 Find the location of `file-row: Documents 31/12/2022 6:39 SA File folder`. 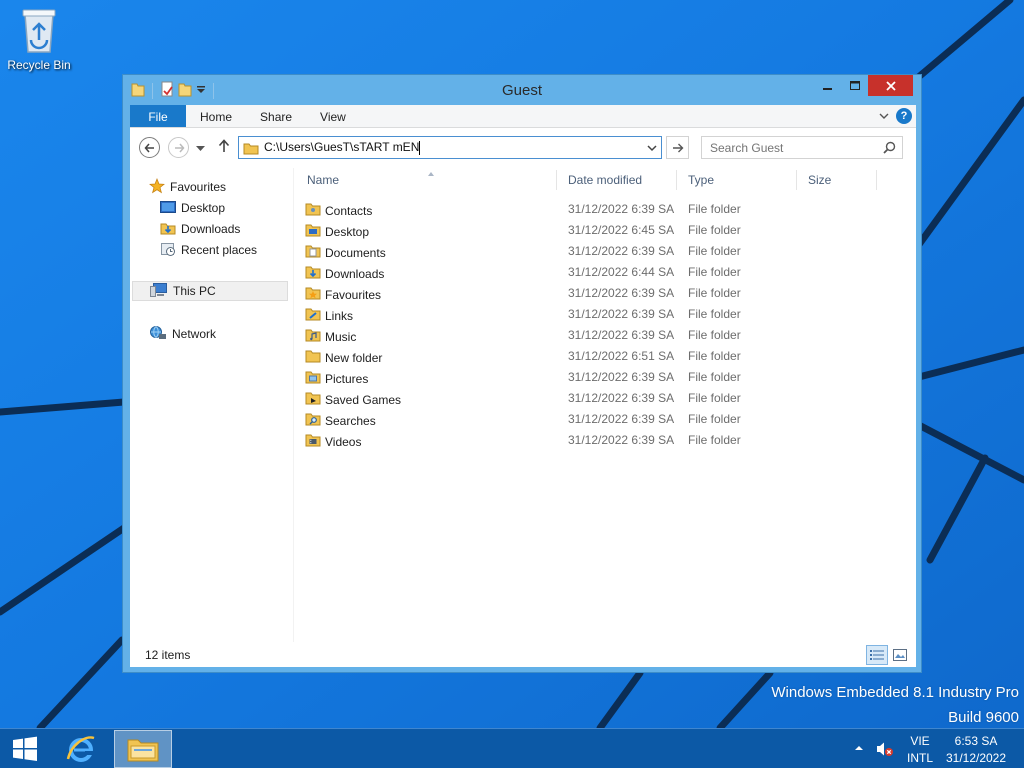

file-row: Documents 31/12/2022 6:39 SA File folder is located at coordinates (600, 251).